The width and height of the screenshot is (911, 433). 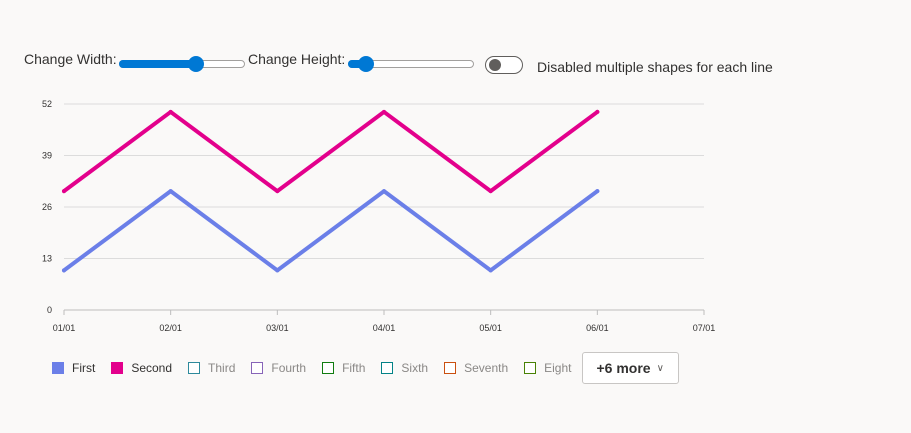 I want to click on legend-more-button: +6 more ∨, so click(x=630, y=368).